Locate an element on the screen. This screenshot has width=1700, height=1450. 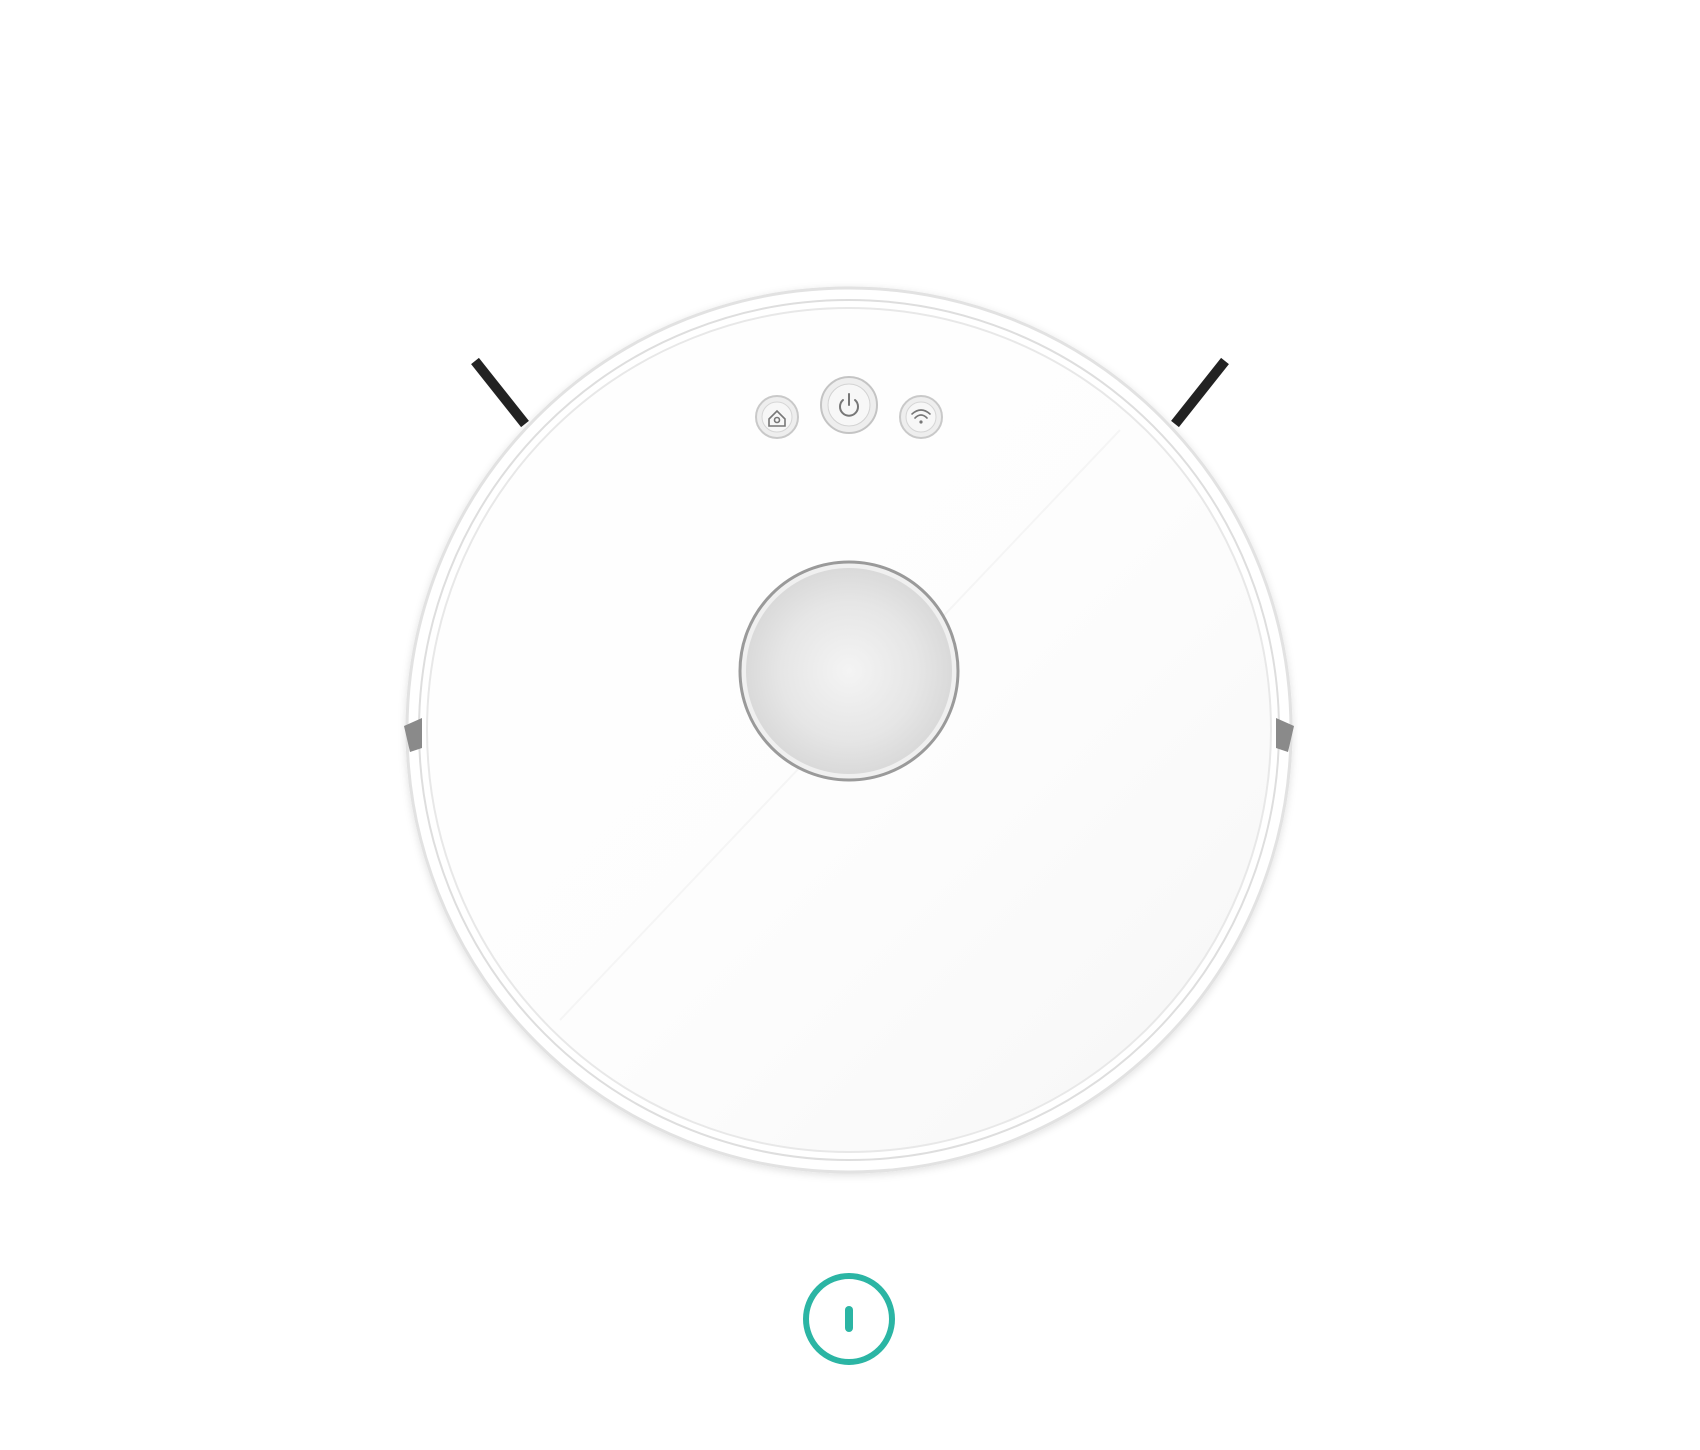
wifi-button is located at coordinates (921, 417).